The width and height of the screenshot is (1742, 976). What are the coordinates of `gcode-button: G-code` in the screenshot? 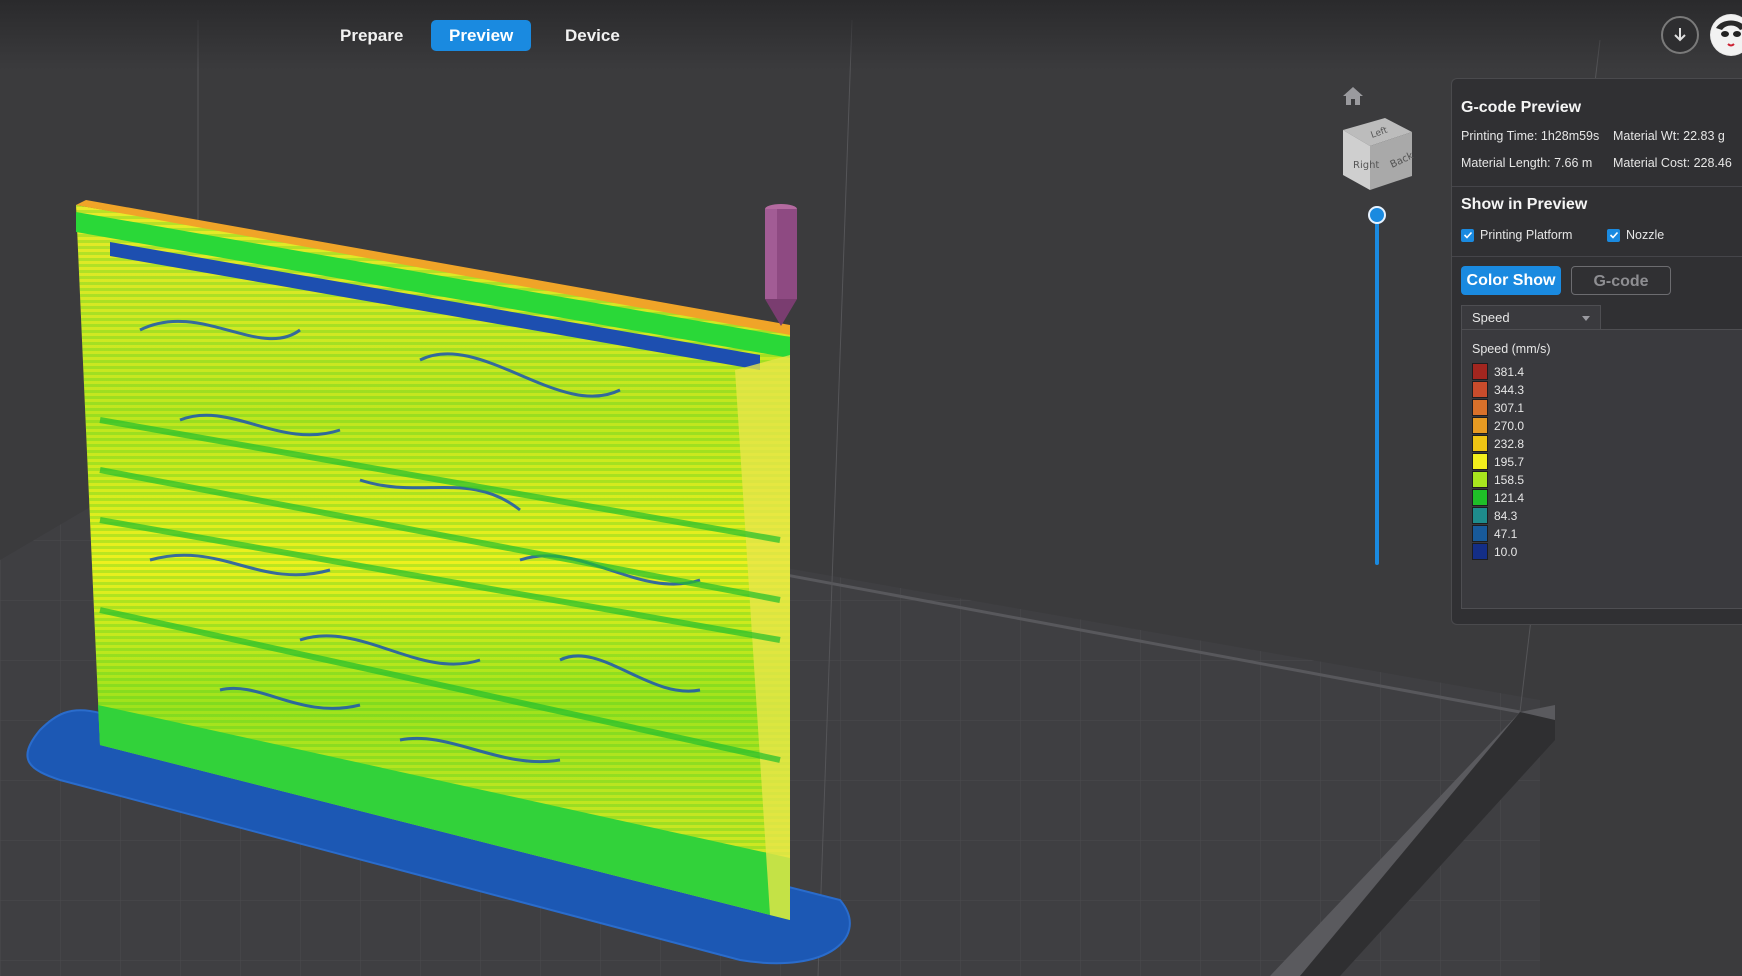 It's located at (1621, 280).